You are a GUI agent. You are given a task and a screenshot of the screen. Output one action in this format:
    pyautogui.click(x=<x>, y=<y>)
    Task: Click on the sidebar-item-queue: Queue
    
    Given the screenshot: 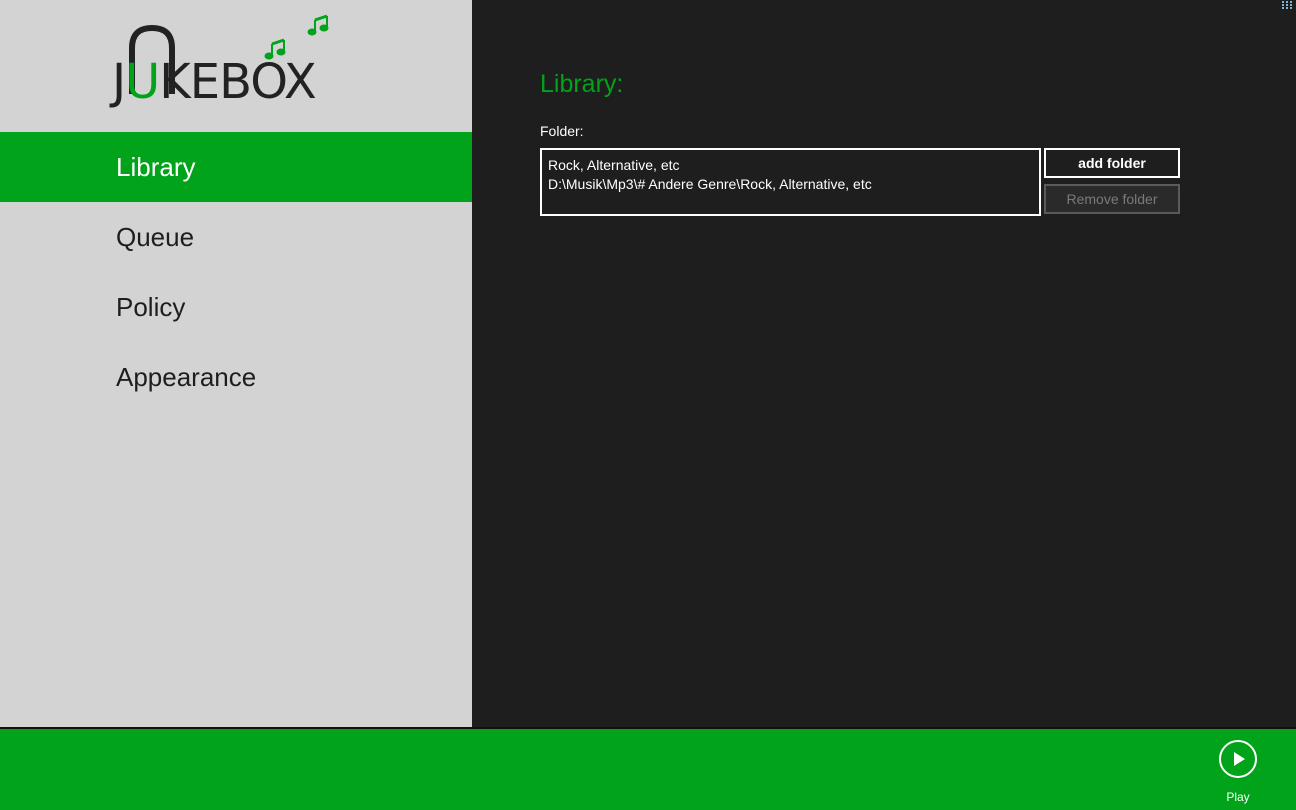 What is the action you would take?
    pyautogui.click(x=236, y=237)
    